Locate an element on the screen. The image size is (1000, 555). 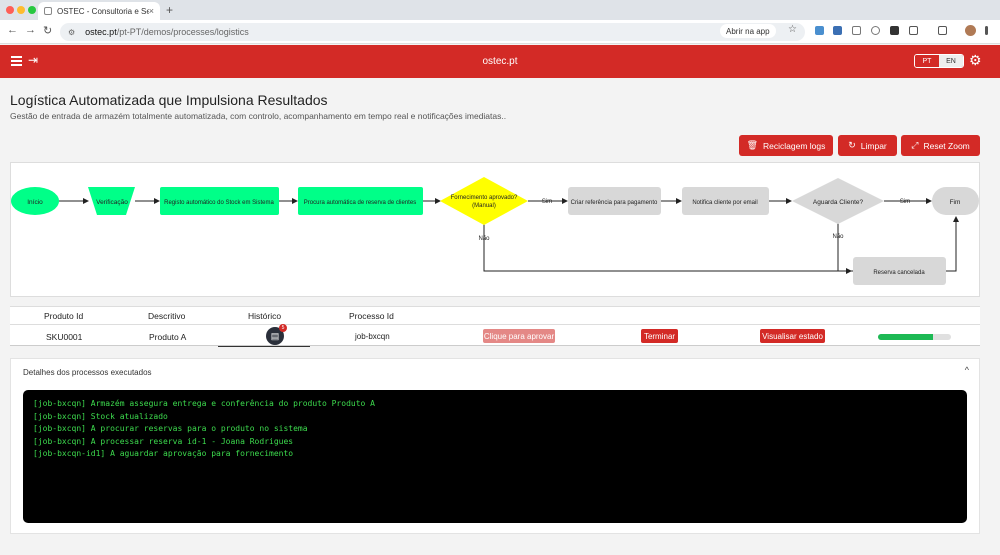
refresh-icon: ↻ is located at coordinates (852, 145).